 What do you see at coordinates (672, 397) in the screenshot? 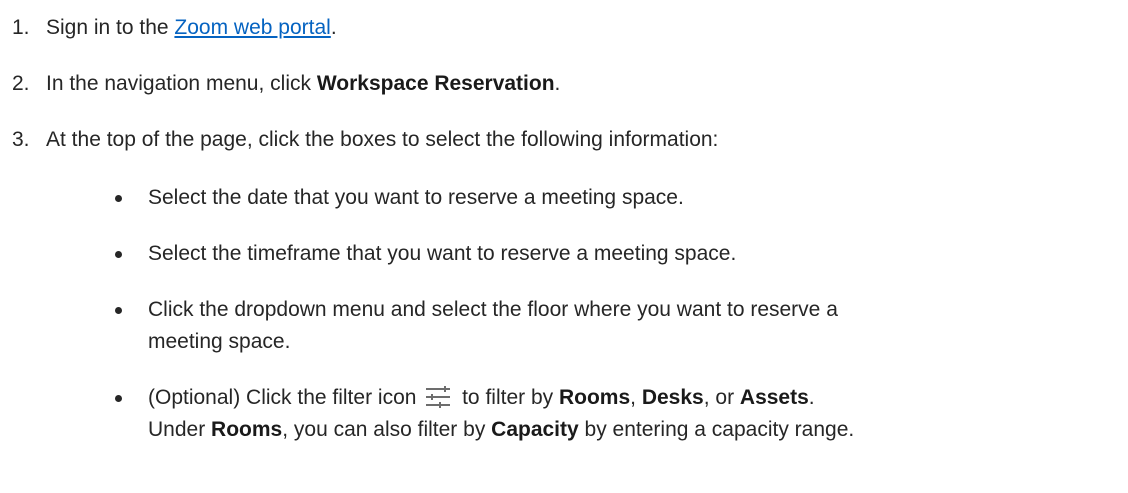
I see `desks-label: Desks` at bounding box center [672, 397].